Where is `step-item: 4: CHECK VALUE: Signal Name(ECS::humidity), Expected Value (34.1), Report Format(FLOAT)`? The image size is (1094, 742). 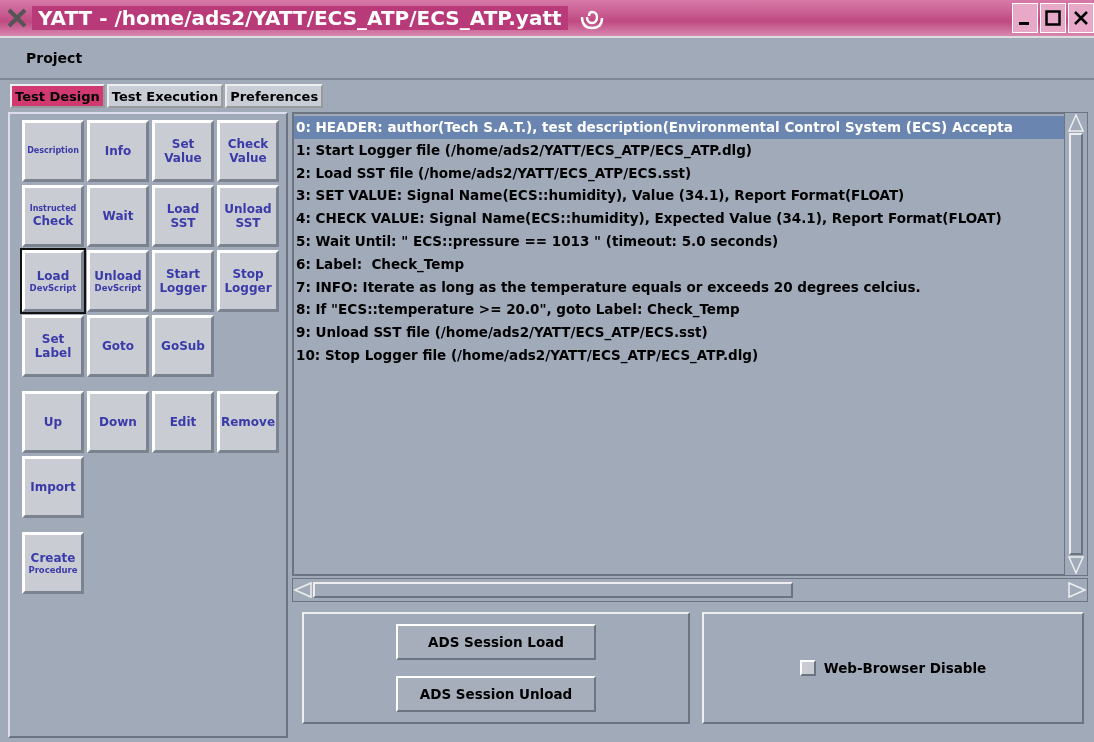 step-item: 4: CHECK VALUE: Signal Name(ECS::humidity), Expected Value (34.1), Report Format(FLOAT) is located at coordinates (679, 218).